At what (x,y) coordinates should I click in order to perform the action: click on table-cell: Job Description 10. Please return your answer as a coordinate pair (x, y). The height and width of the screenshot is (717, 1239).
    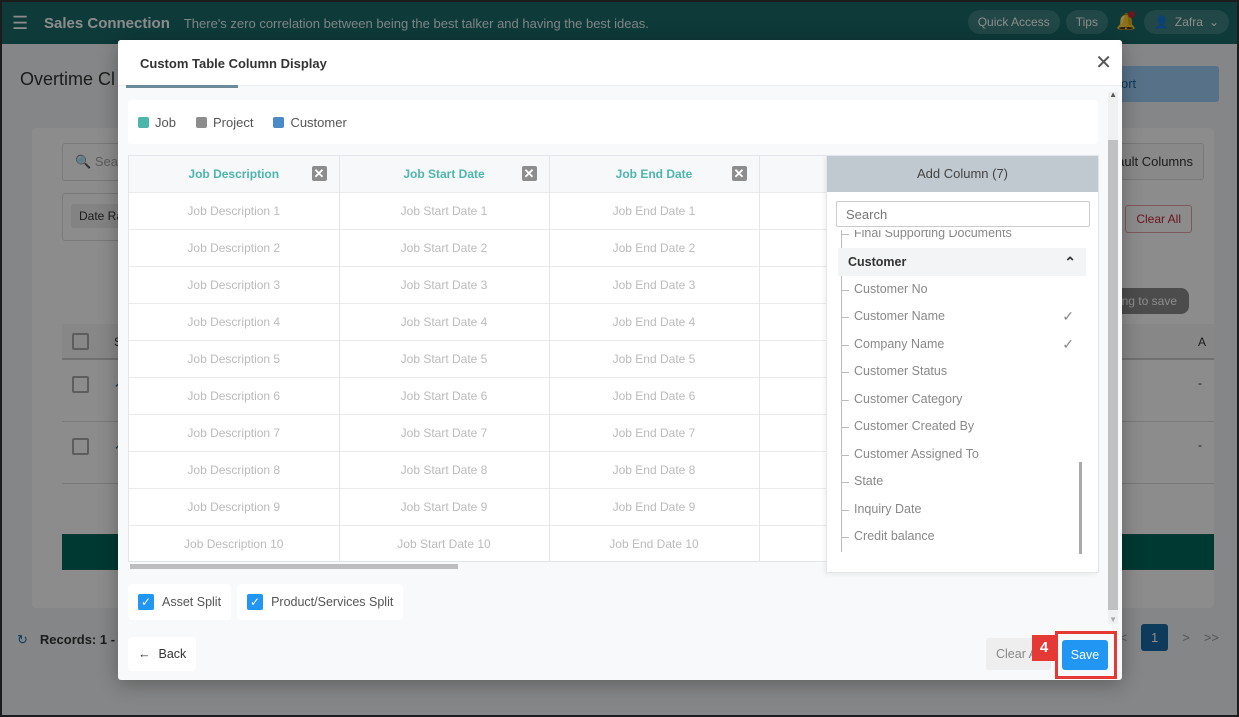
    Looking at the image, I should click on (234, 542).